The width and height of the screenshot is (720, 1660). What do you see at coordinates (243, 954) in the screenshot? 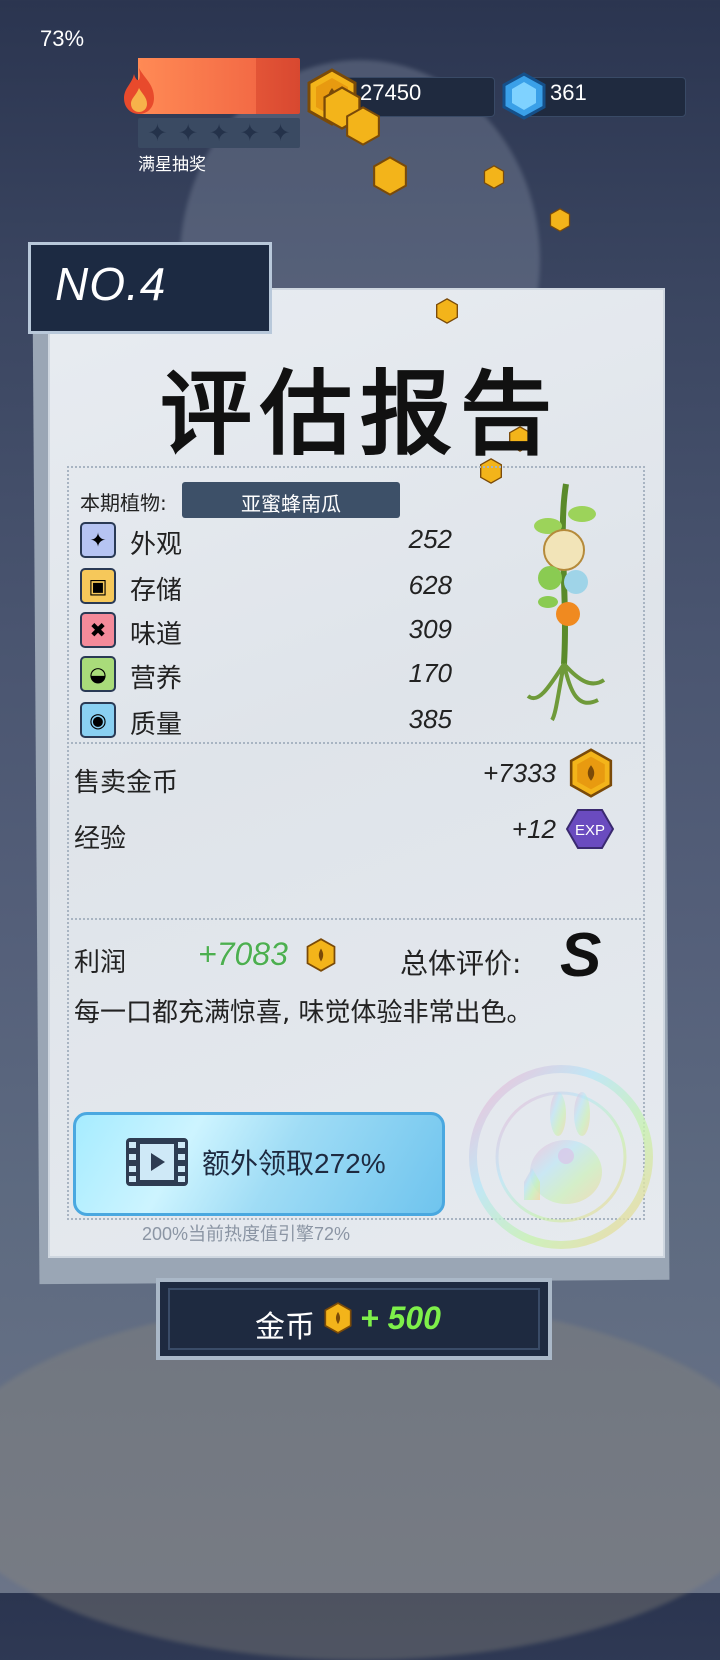
I see `profit-value: +7083` at bounding box center [243, 954].